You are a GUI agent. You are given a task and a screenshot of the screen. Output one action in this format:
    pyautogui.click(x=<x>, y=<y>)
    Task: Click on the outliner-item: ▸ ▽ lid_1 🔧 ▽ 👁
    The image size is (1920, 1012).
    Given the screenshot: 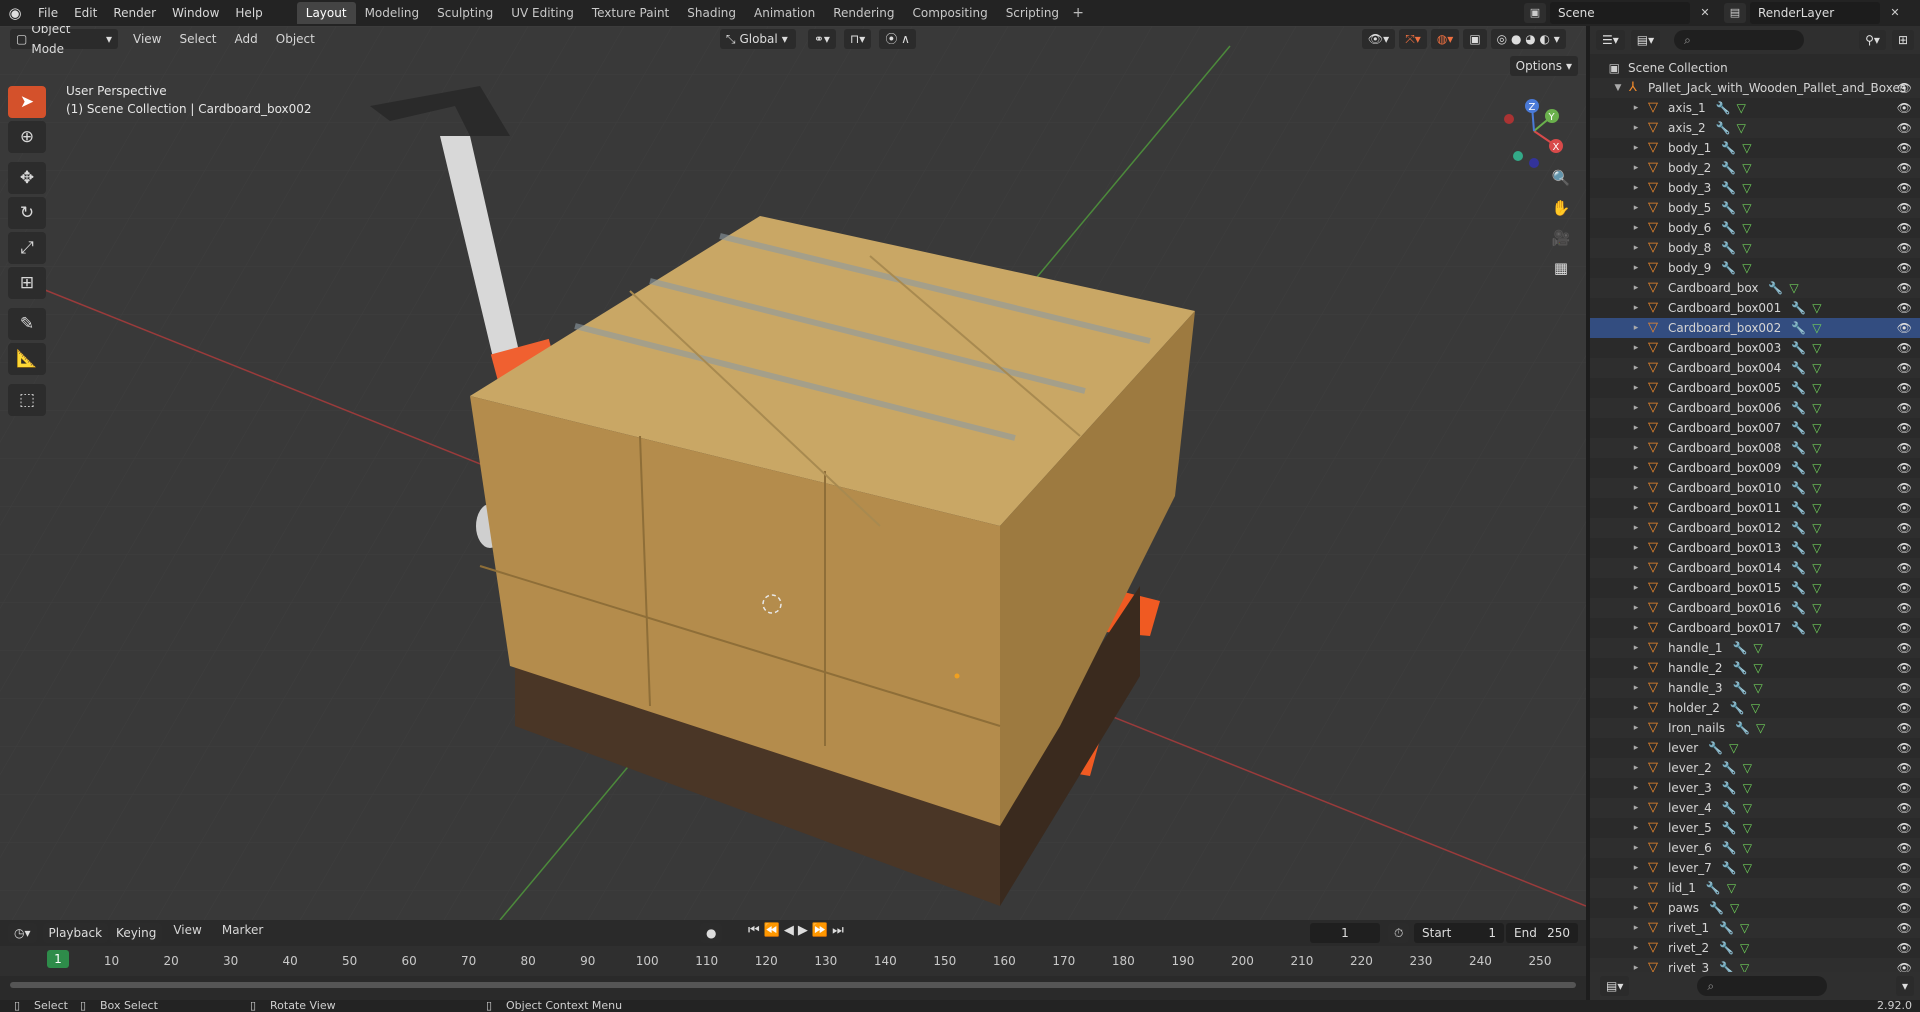 What is the action you would take?
    pyautogui.click(x=1755, y=888)
    